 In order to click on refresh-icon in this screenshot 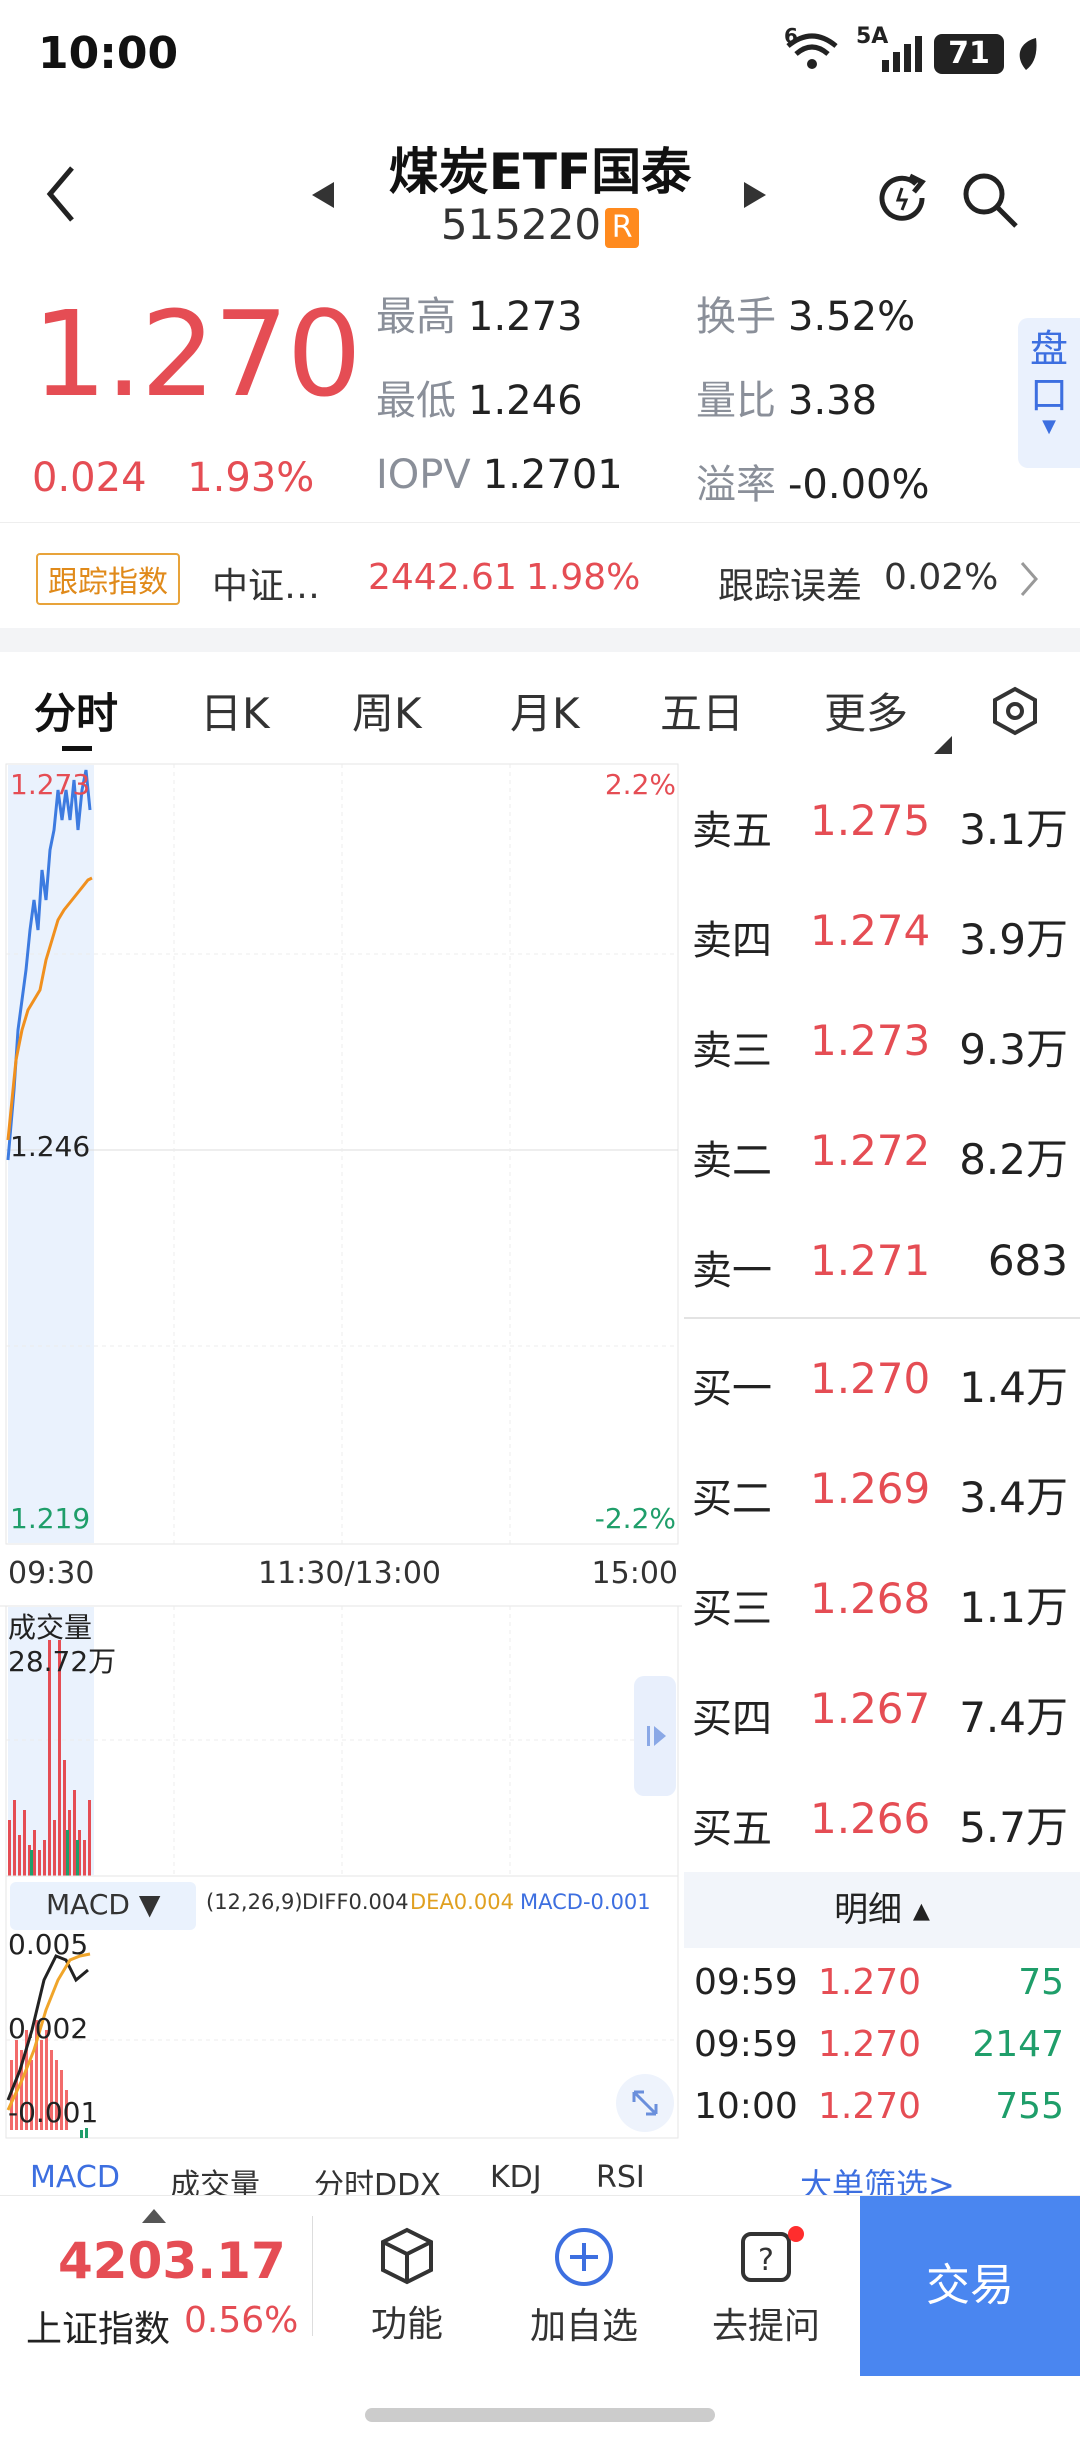, I will do `click(902, 200)`.